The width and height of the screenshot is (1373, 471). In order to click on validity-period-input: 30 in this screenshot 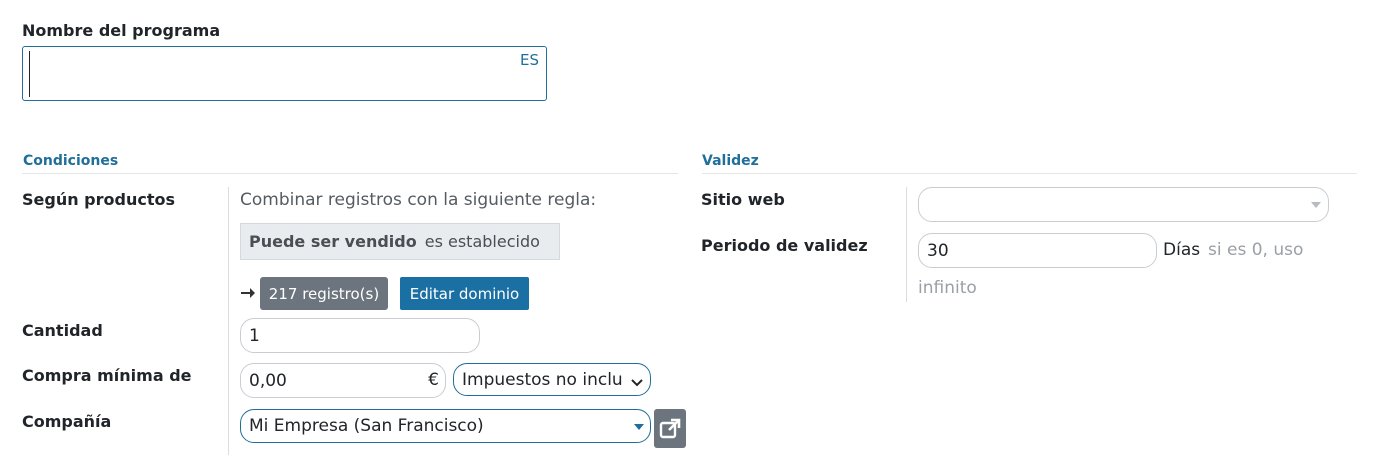, I will do `click(1037, 250)`.